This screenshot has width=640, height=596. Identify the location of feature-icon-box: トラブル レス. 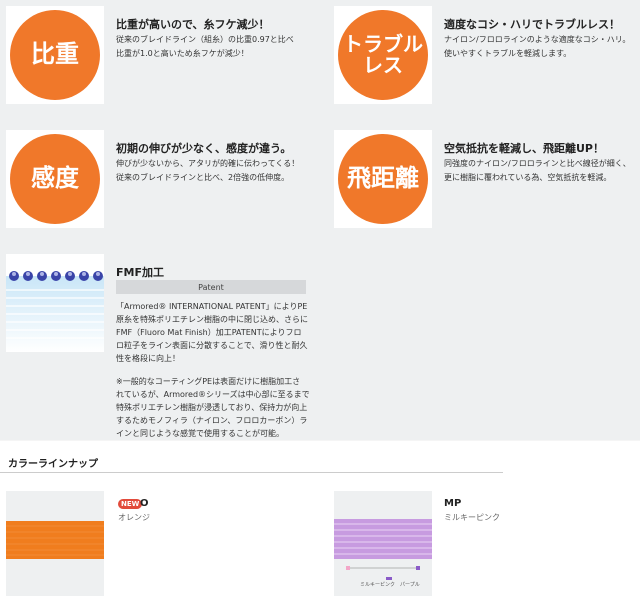
(383, 55).